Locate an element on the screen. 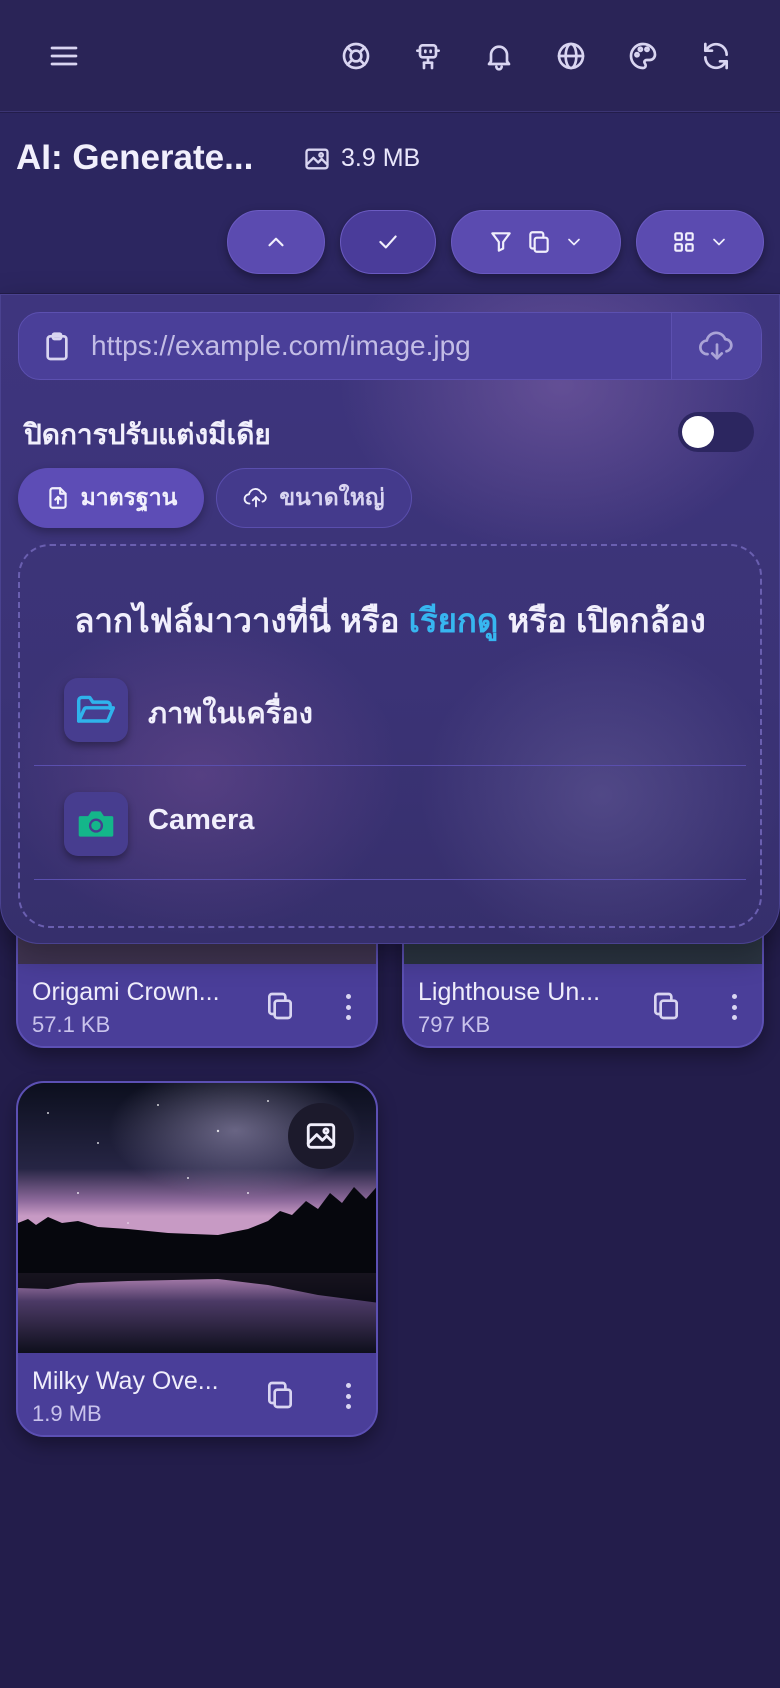 Image resolution: width=780 pixels, height=1688 pixels. source-device-option: ภาพในเครื่อง is located at coordinates (390, 710).